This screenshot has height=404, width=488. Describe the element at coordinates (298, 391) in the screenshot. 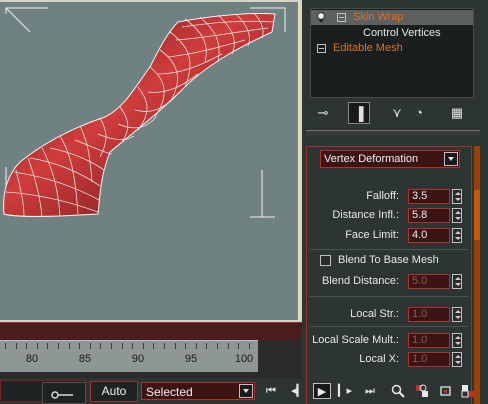

I see `previous-frame-icon: ◂▎` at that location.